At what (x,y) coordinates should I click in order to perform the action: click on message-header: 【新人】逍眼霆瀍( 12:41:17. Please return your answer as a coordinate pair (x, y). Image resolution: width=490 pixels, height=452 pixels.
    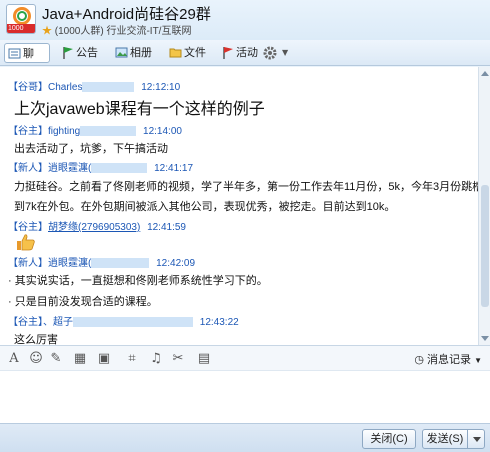
    Looking at the image, I should click on (100, 166).